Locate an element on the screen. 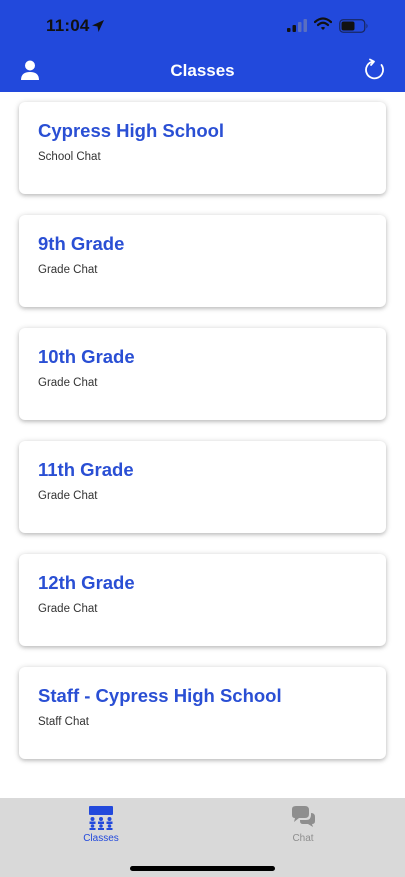 This screenshot has width=405, height=877. status-time: 11:04 is located at coordinates (68, 25).